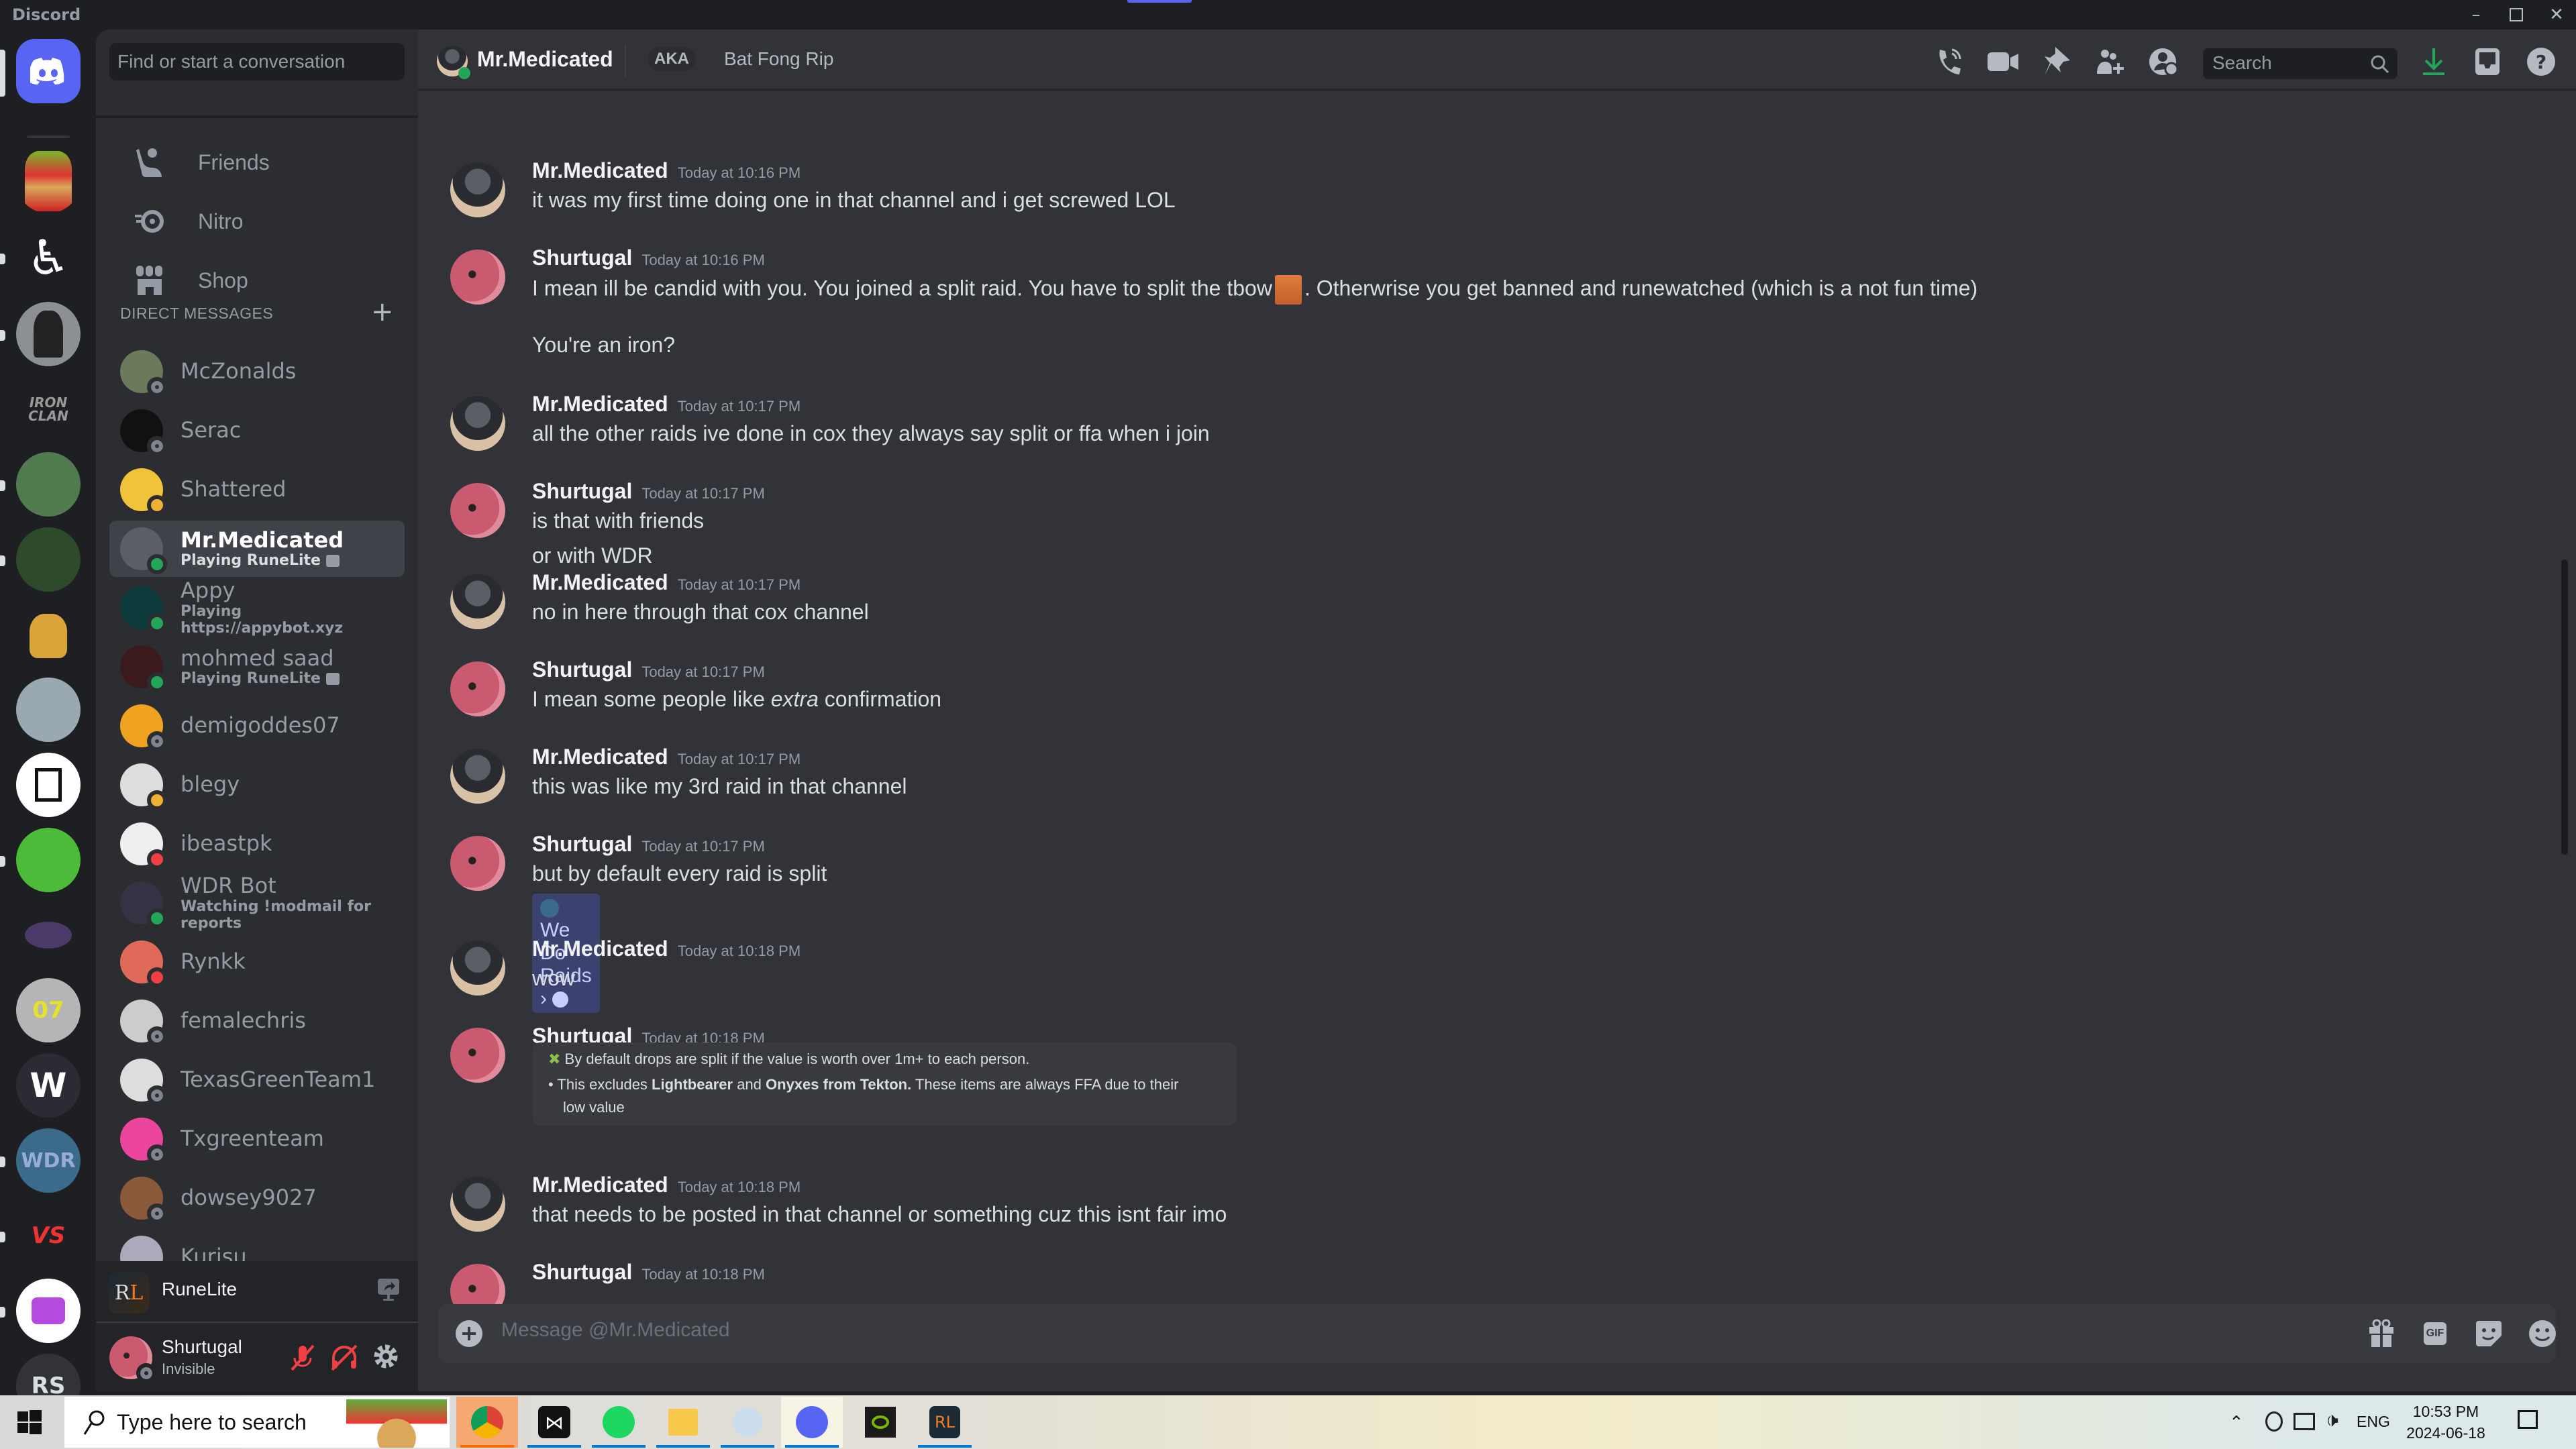  I want to click on server-cabinet, so click(48, 785).